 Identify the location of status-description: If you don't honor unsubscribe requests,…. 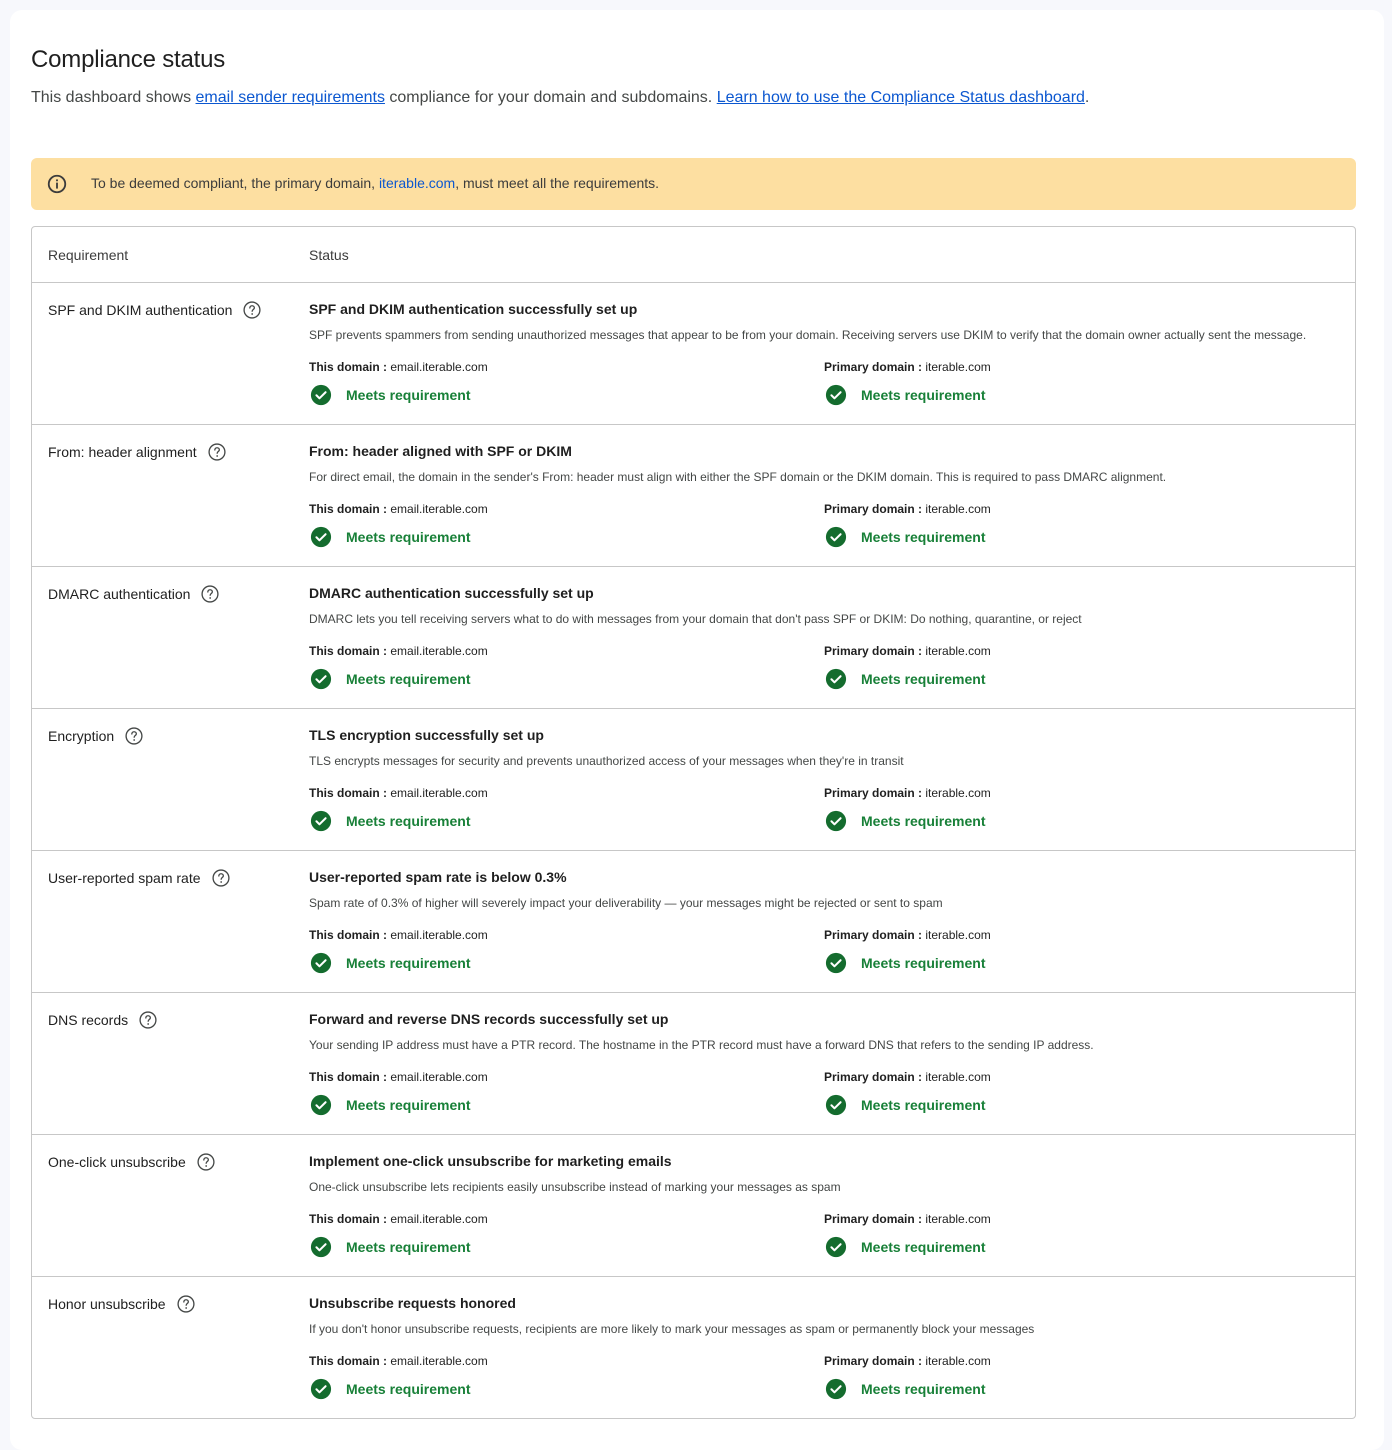
(672, 1329).